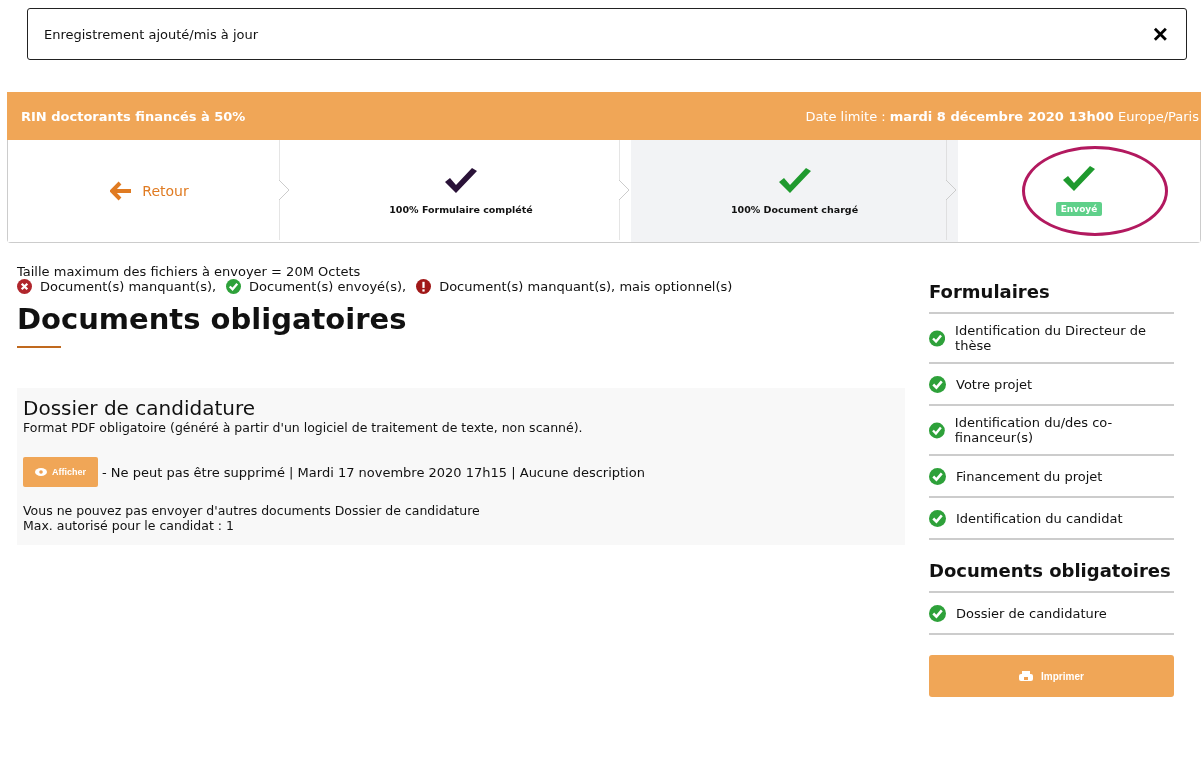 This screenshot has width=1201, height=765. I want to click on status-badge: Envoyé, so click(1079, 209).